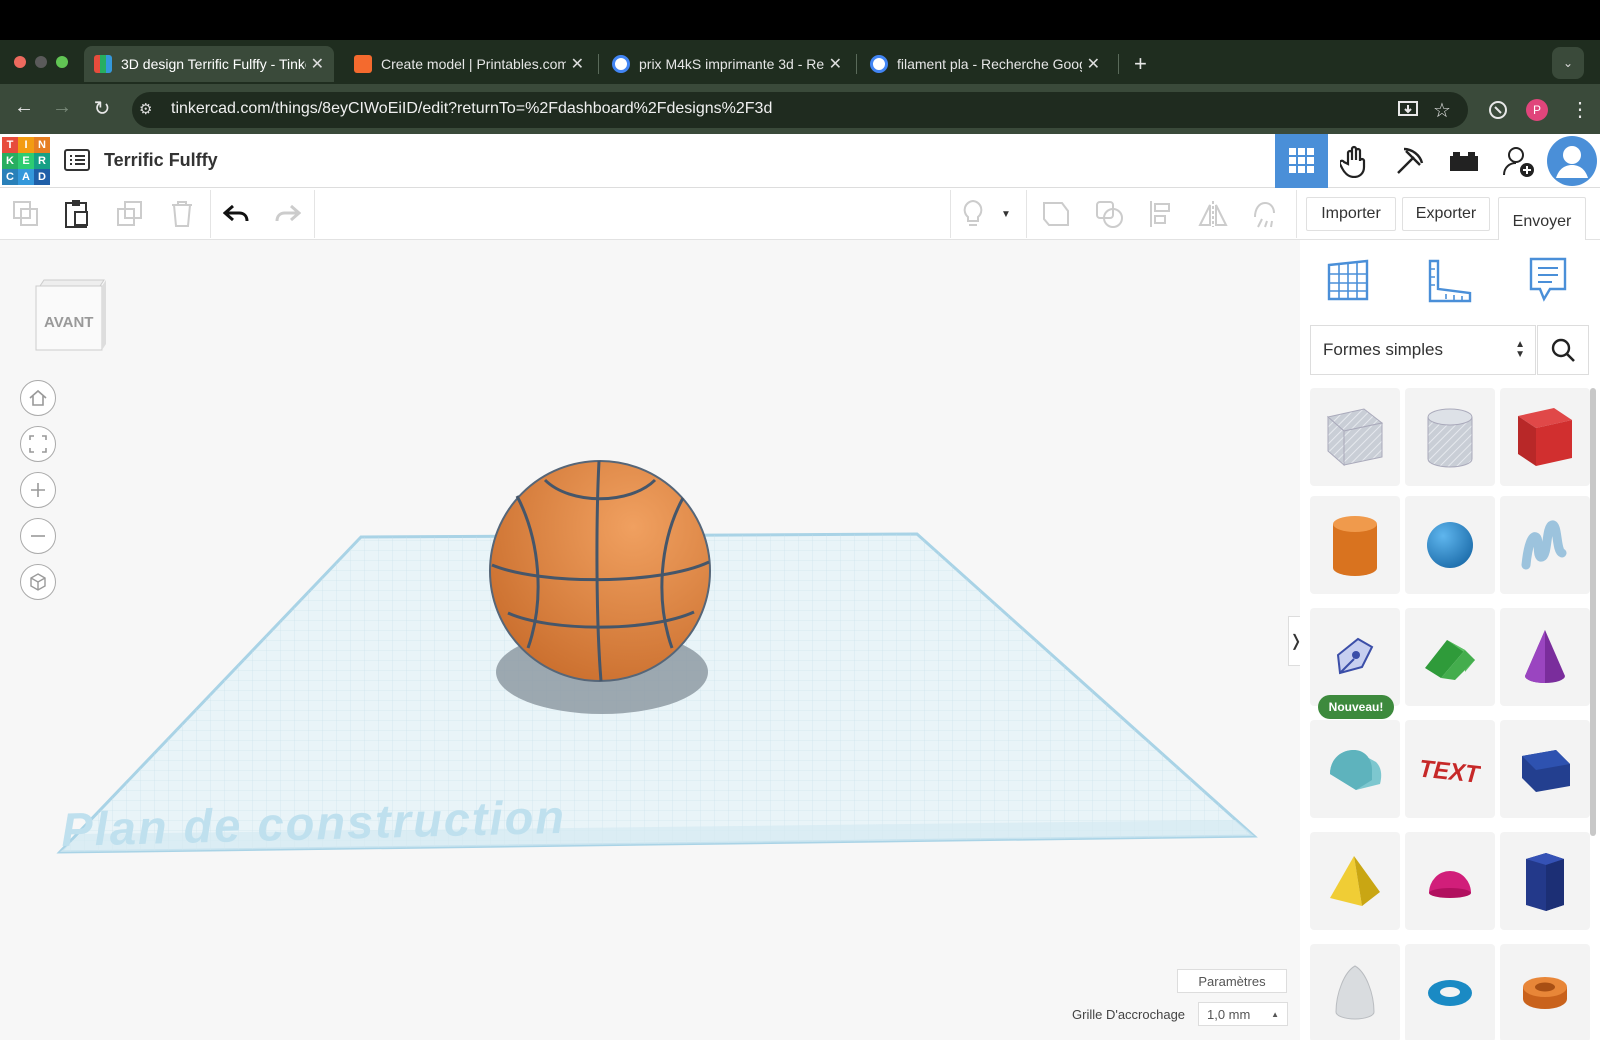 The width and height of the screenshot is (1600, 1040). Describe the element at coordinates (38, 582) in the screenshot. I see `projection-button` at that location.